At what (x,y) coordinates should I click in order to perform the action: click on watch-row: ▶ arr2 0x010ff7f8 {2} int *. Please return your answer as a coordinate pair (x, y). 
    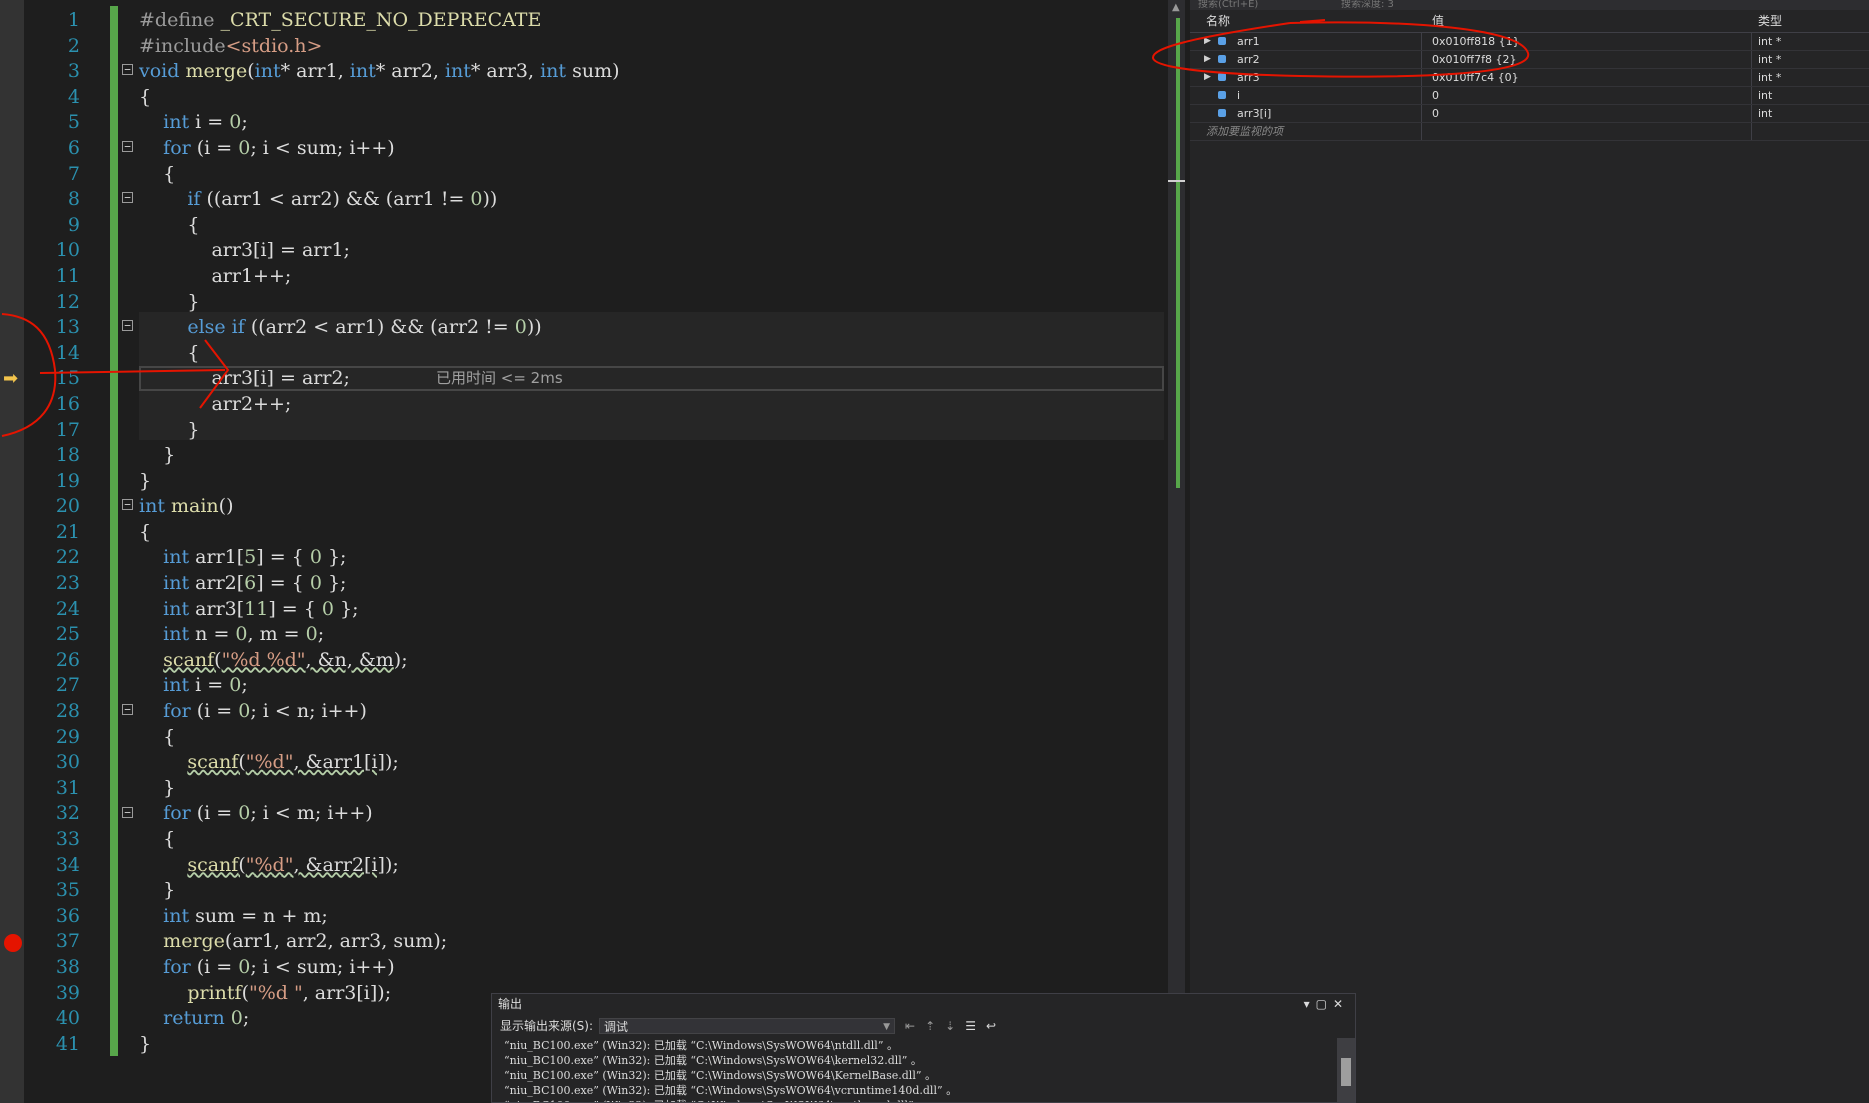
    Looking at the image, I should click on (1529, 60).